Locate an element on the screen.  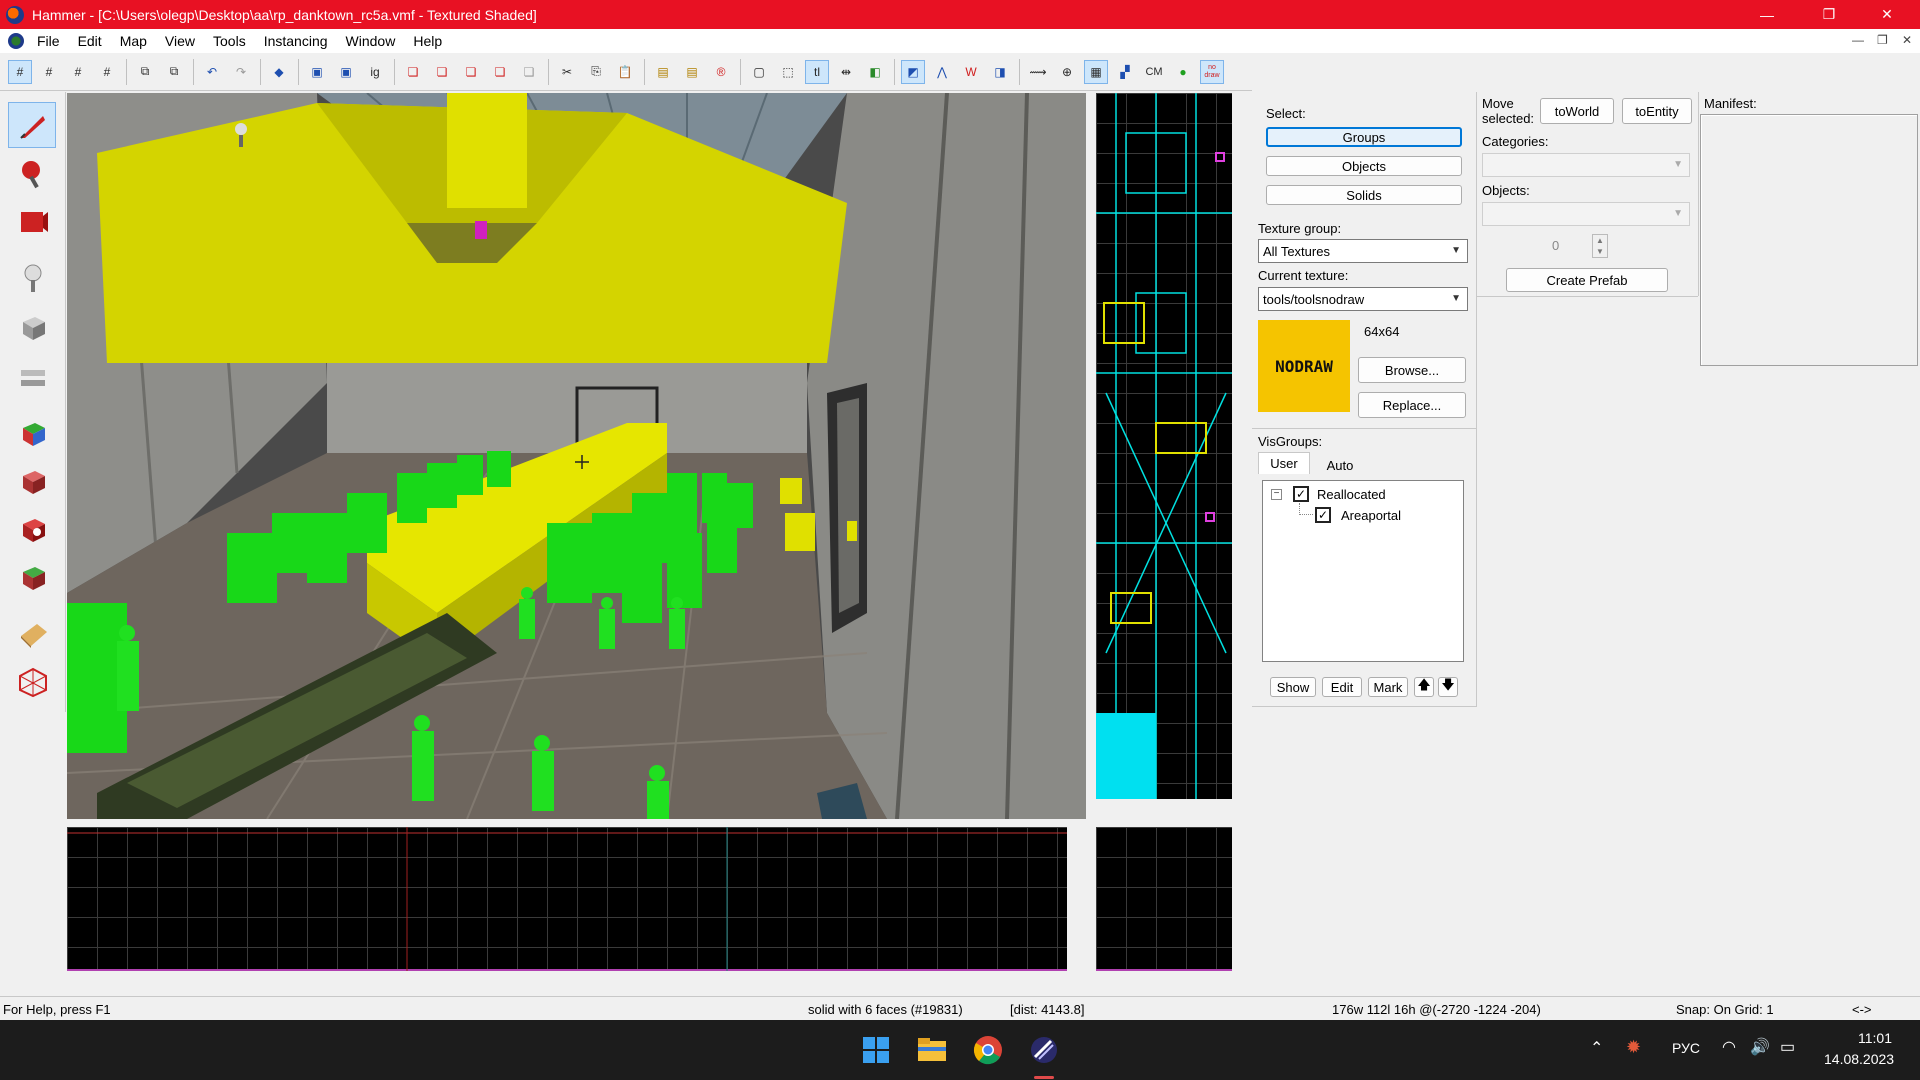
selection-tool is located at coordinates (32, 125).